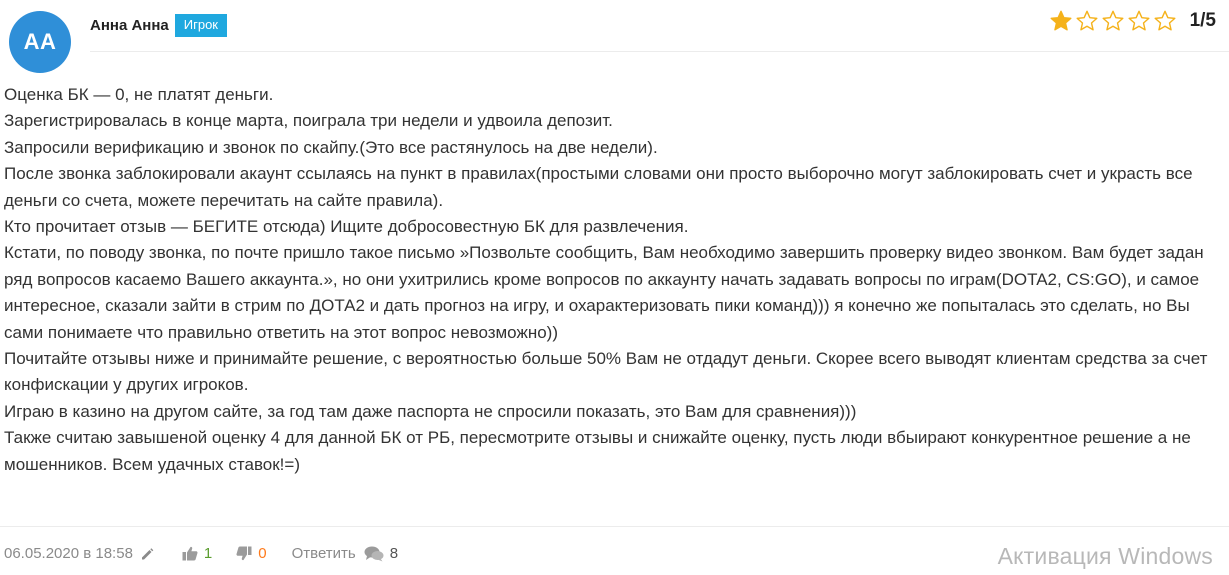 This screenshot has height=575, width=1229. Describe the element at coordinates (262, 553) in the screenshot. I see `dislikes-count: 0` at that location.